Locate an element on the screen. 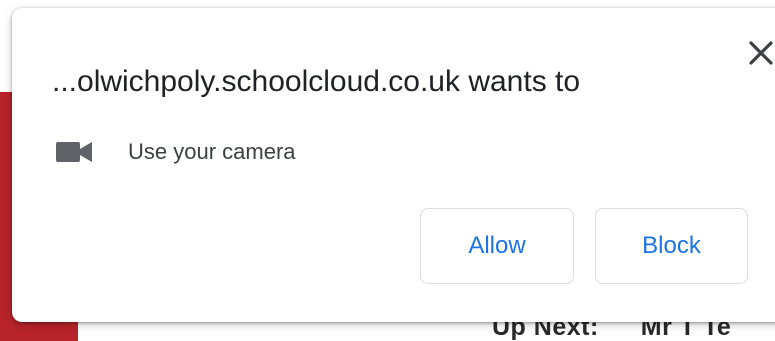  allow-button: Allow is located at coordinates (497, 246).